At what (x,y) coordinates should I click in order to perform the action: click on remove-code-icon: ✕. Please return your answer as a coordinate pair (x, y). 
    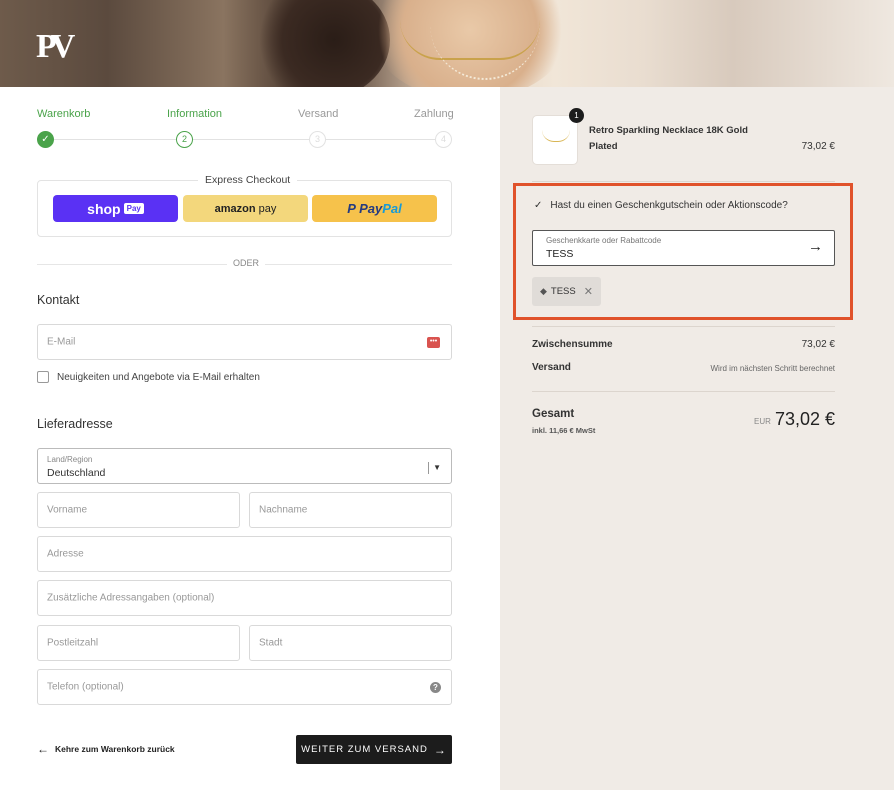
    Looking at the image, I should click on (588, 291).